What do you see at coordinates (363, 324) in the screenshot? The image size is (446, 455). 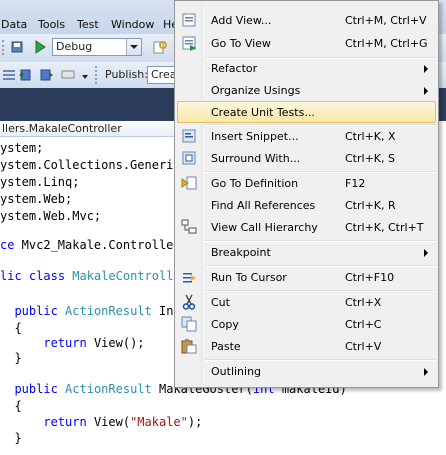 I see `menu-item-shortcut: Ctrl+C` at bounding box center [363, 324].